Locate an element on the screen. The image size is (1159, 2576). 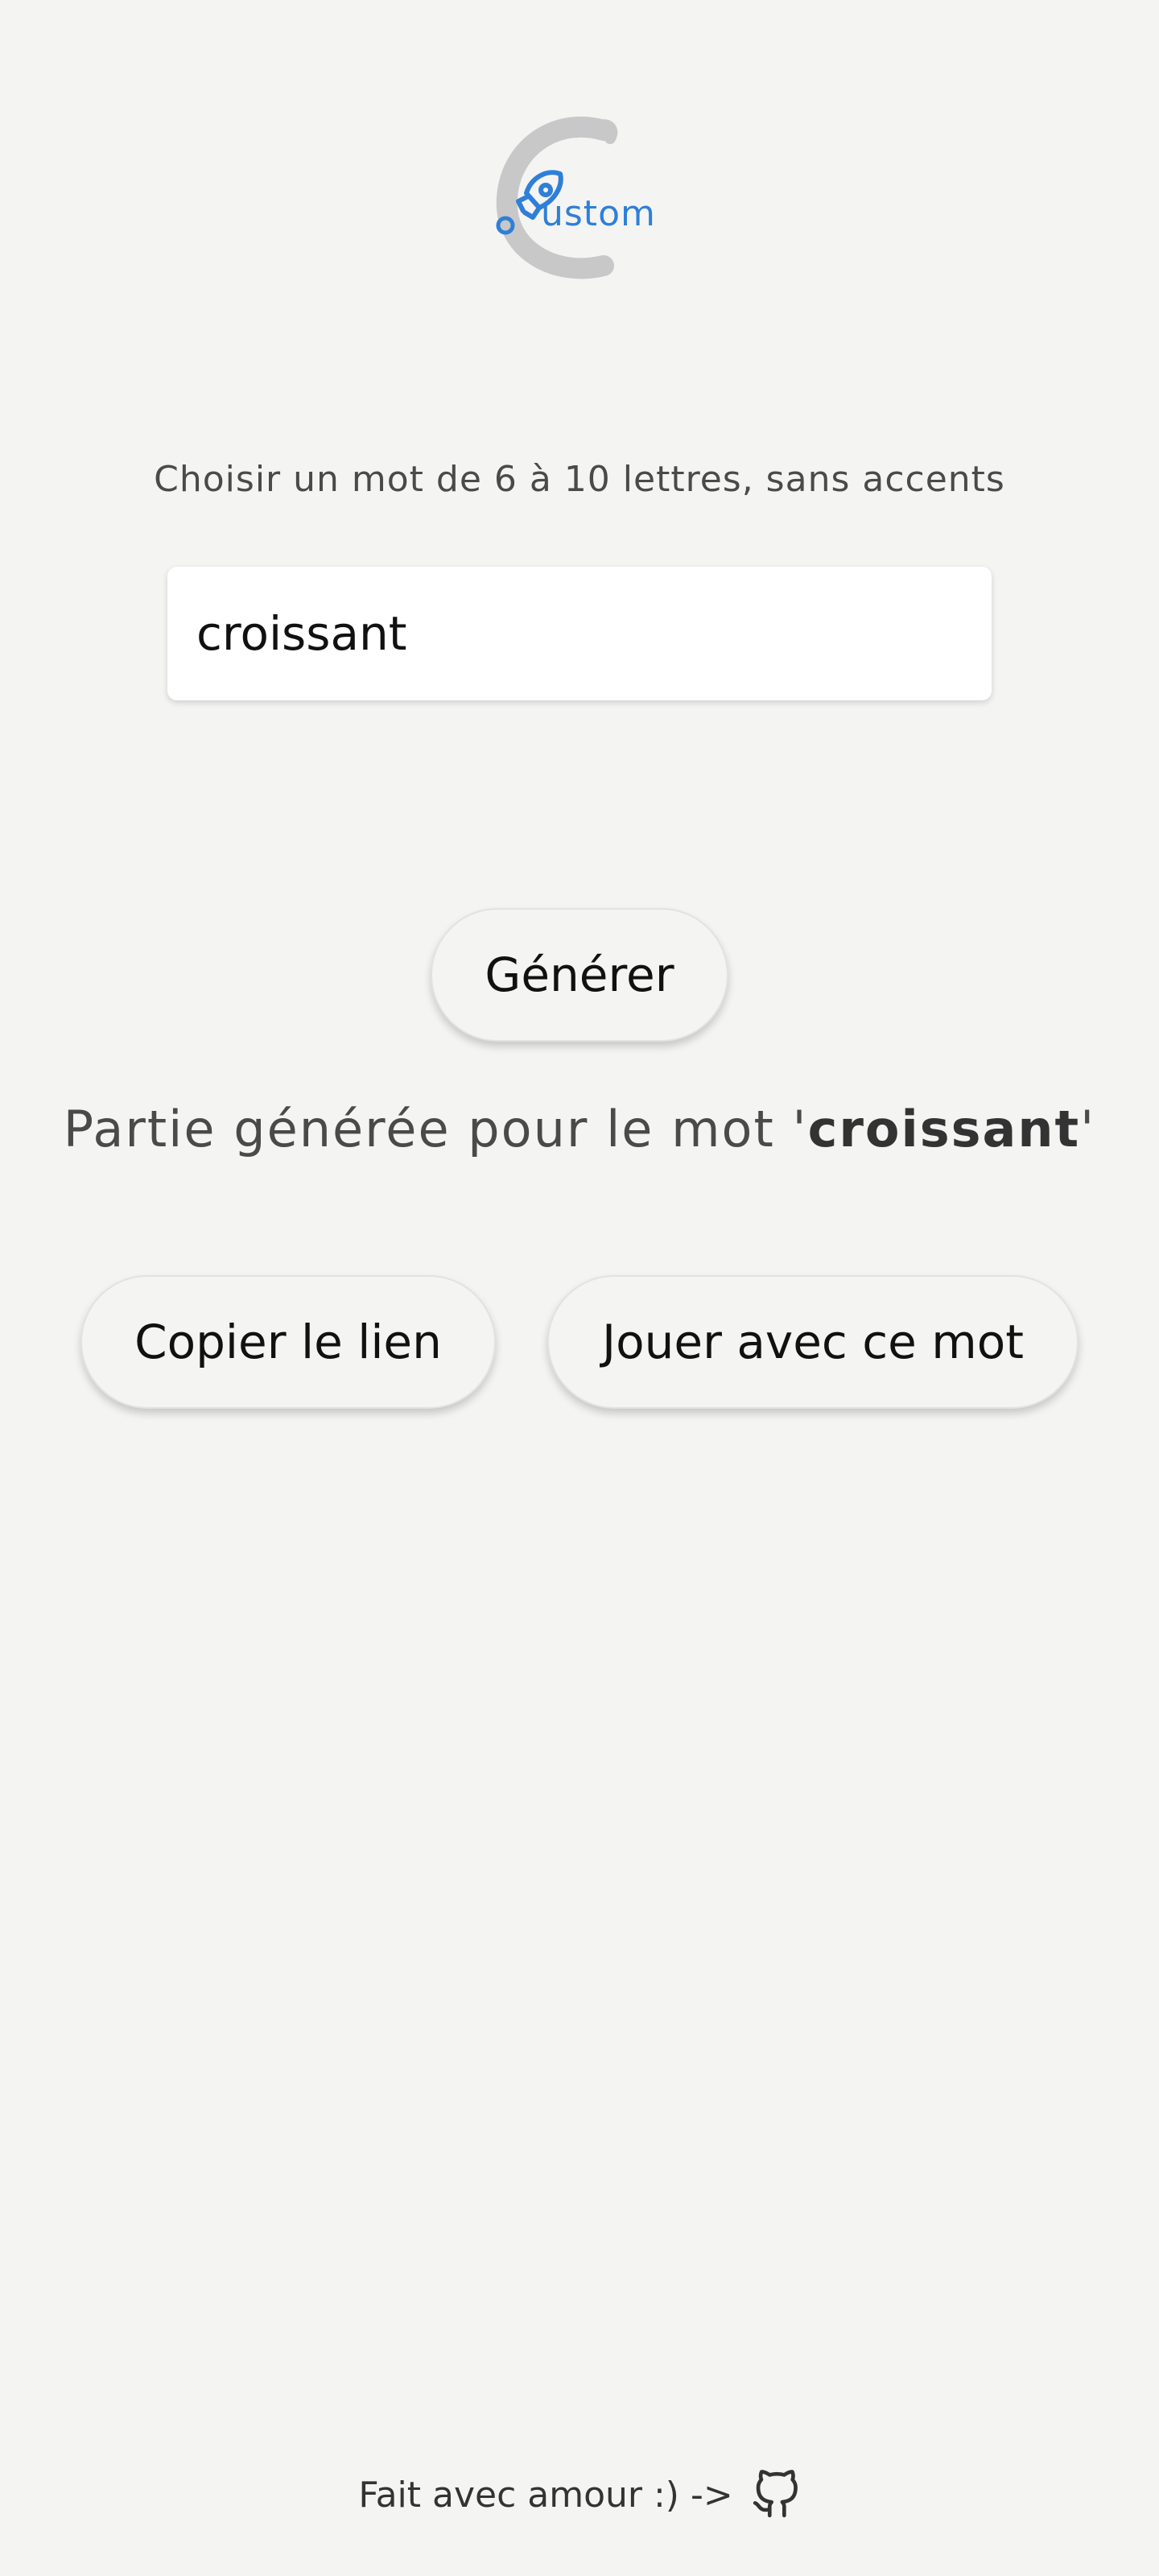
result-quote-close: ' is located at coordinates (1088, 1129).